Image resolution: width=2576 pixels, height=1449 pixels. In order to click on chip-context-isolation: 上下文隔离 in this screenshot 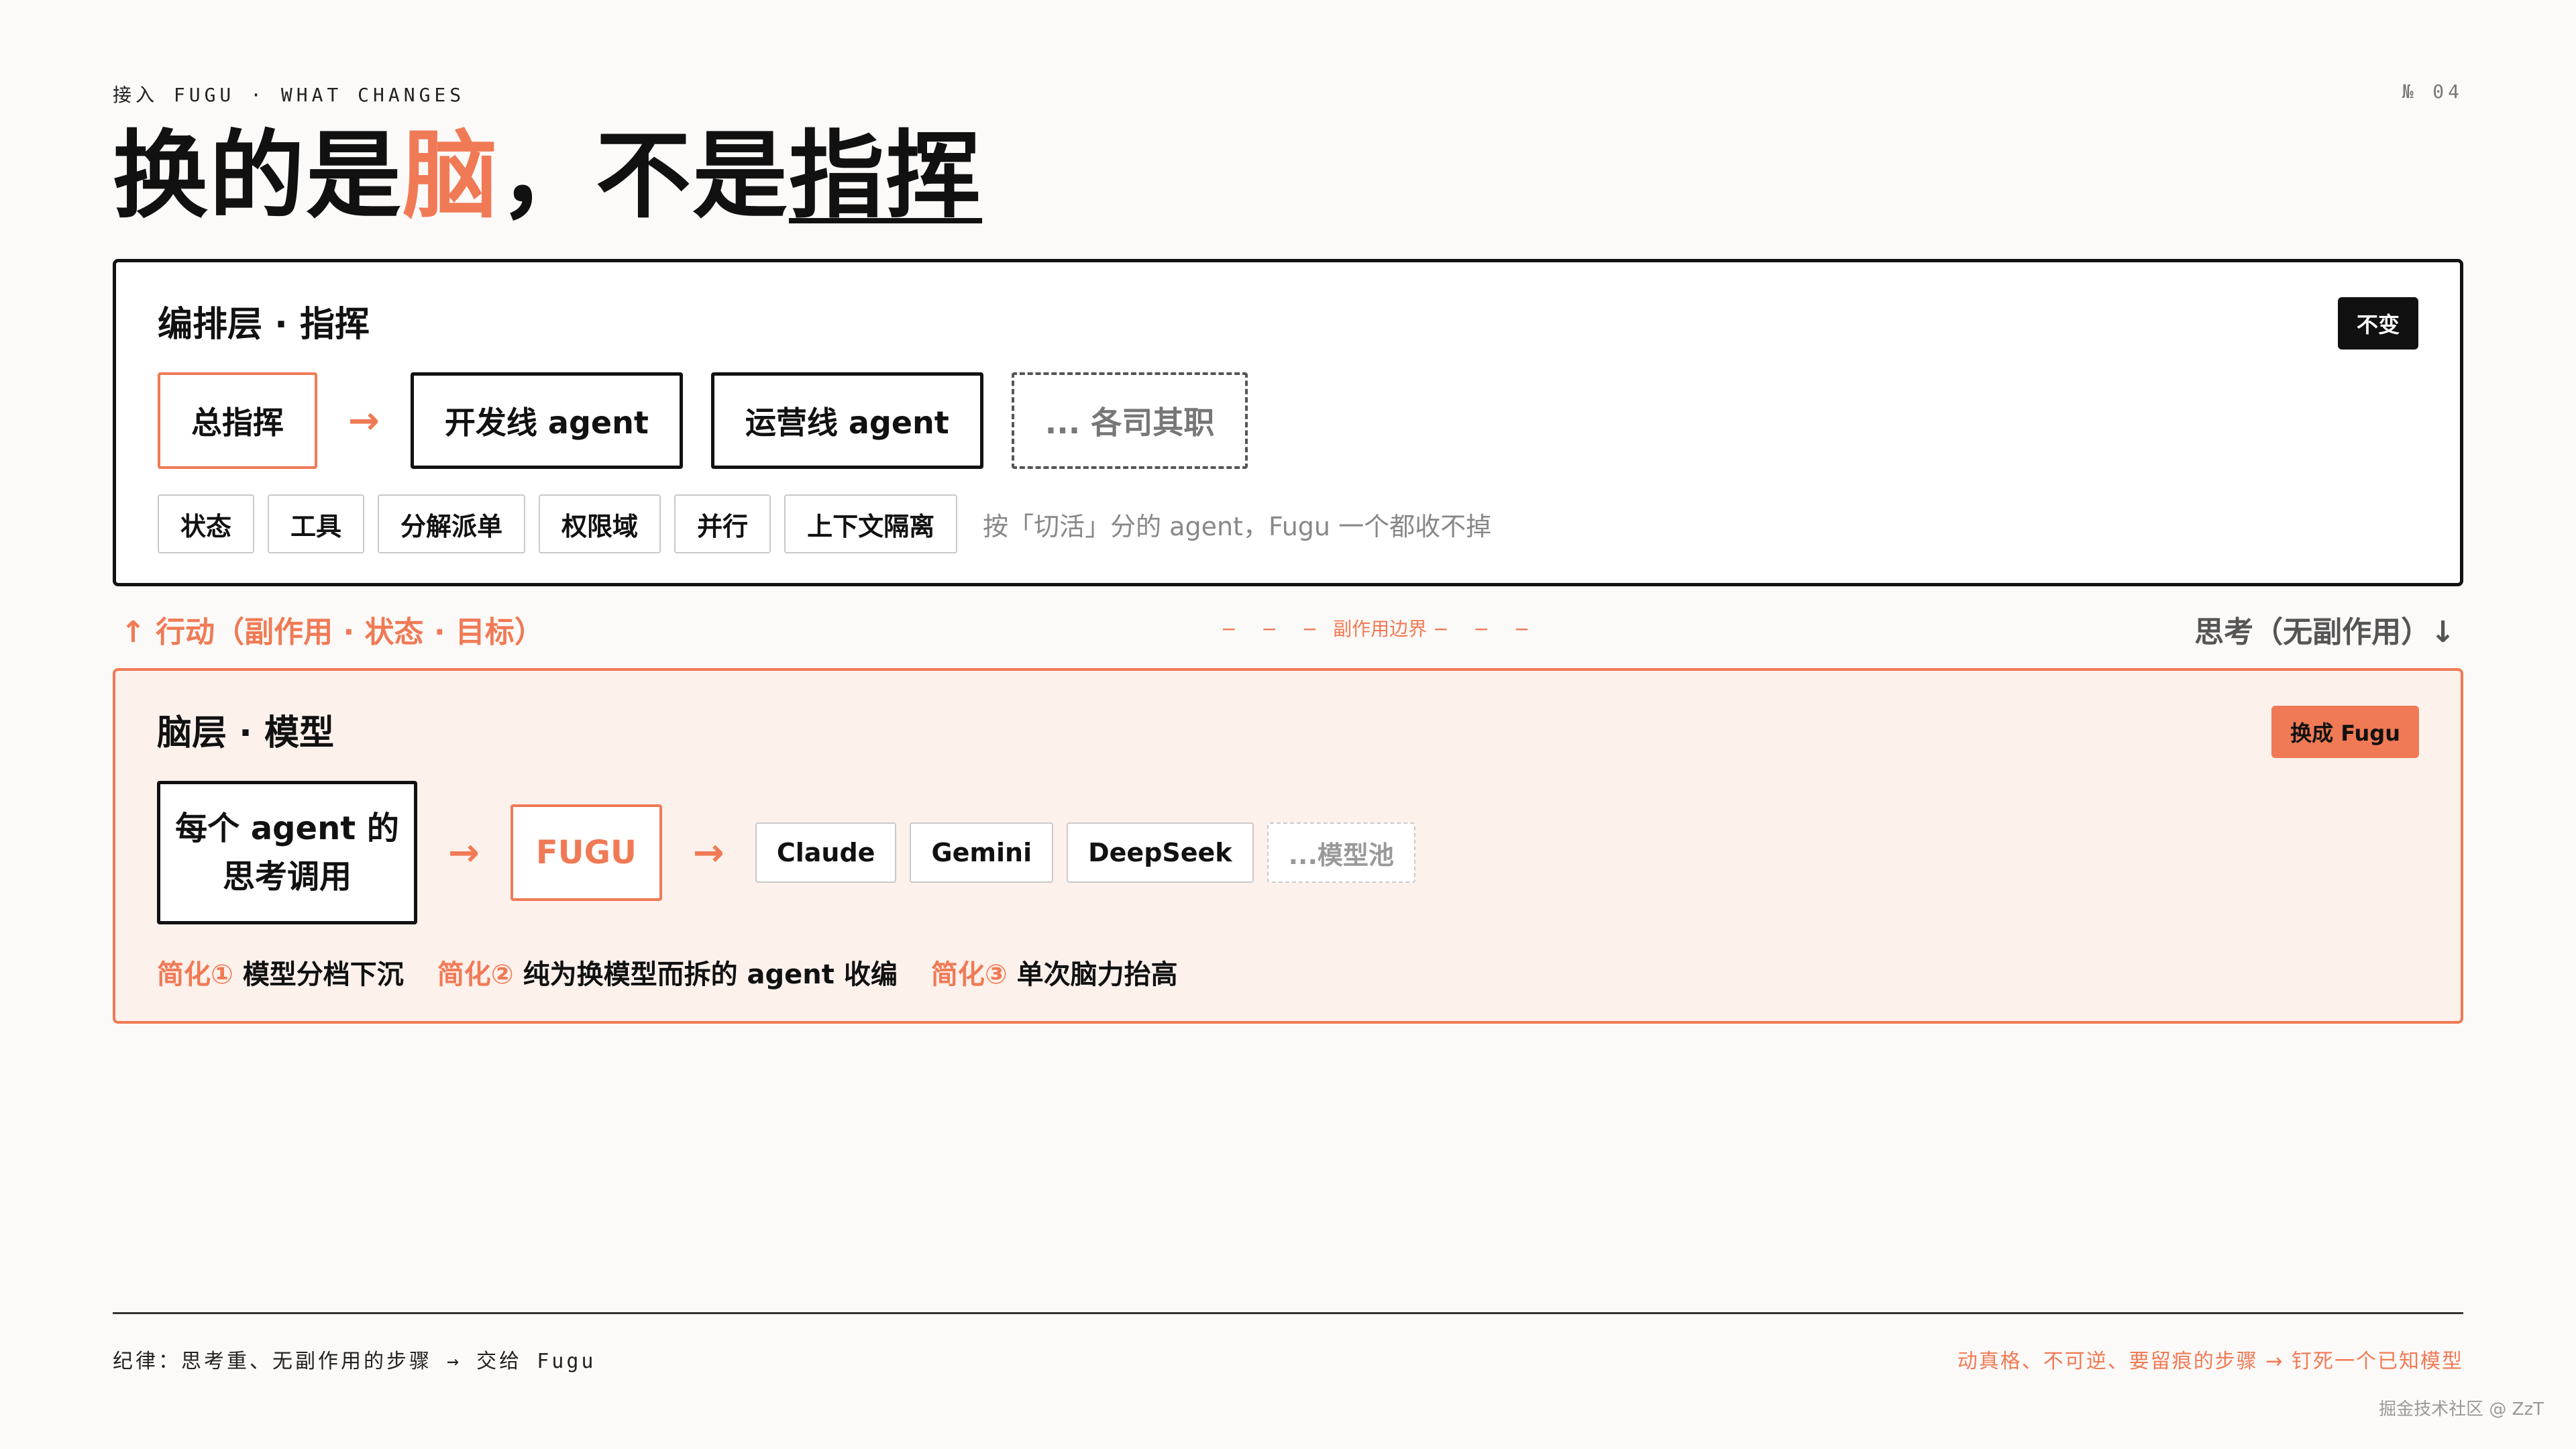, I will do `click(871, 523)`.